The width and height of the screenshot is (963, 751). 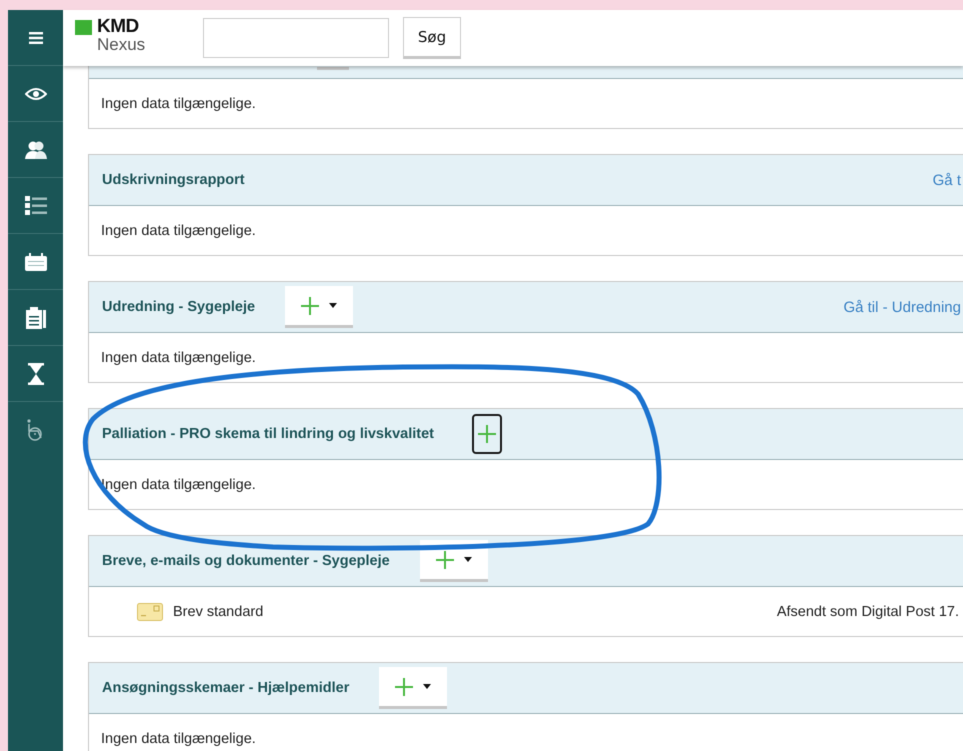 I want to click on brand-name: KMD, so click(x=118, y=27).